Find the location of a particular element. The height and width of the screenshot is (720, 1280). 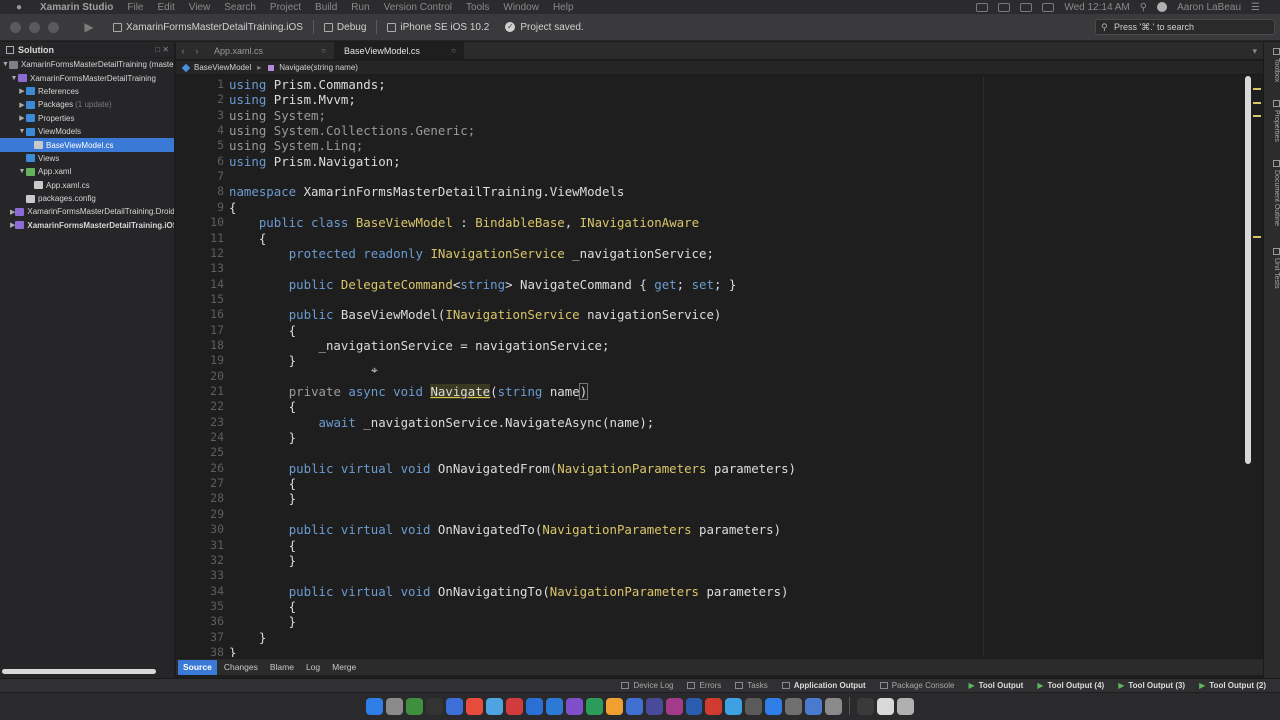

spotlight-icon: ⚲ is located at coordinates (1143, 7).